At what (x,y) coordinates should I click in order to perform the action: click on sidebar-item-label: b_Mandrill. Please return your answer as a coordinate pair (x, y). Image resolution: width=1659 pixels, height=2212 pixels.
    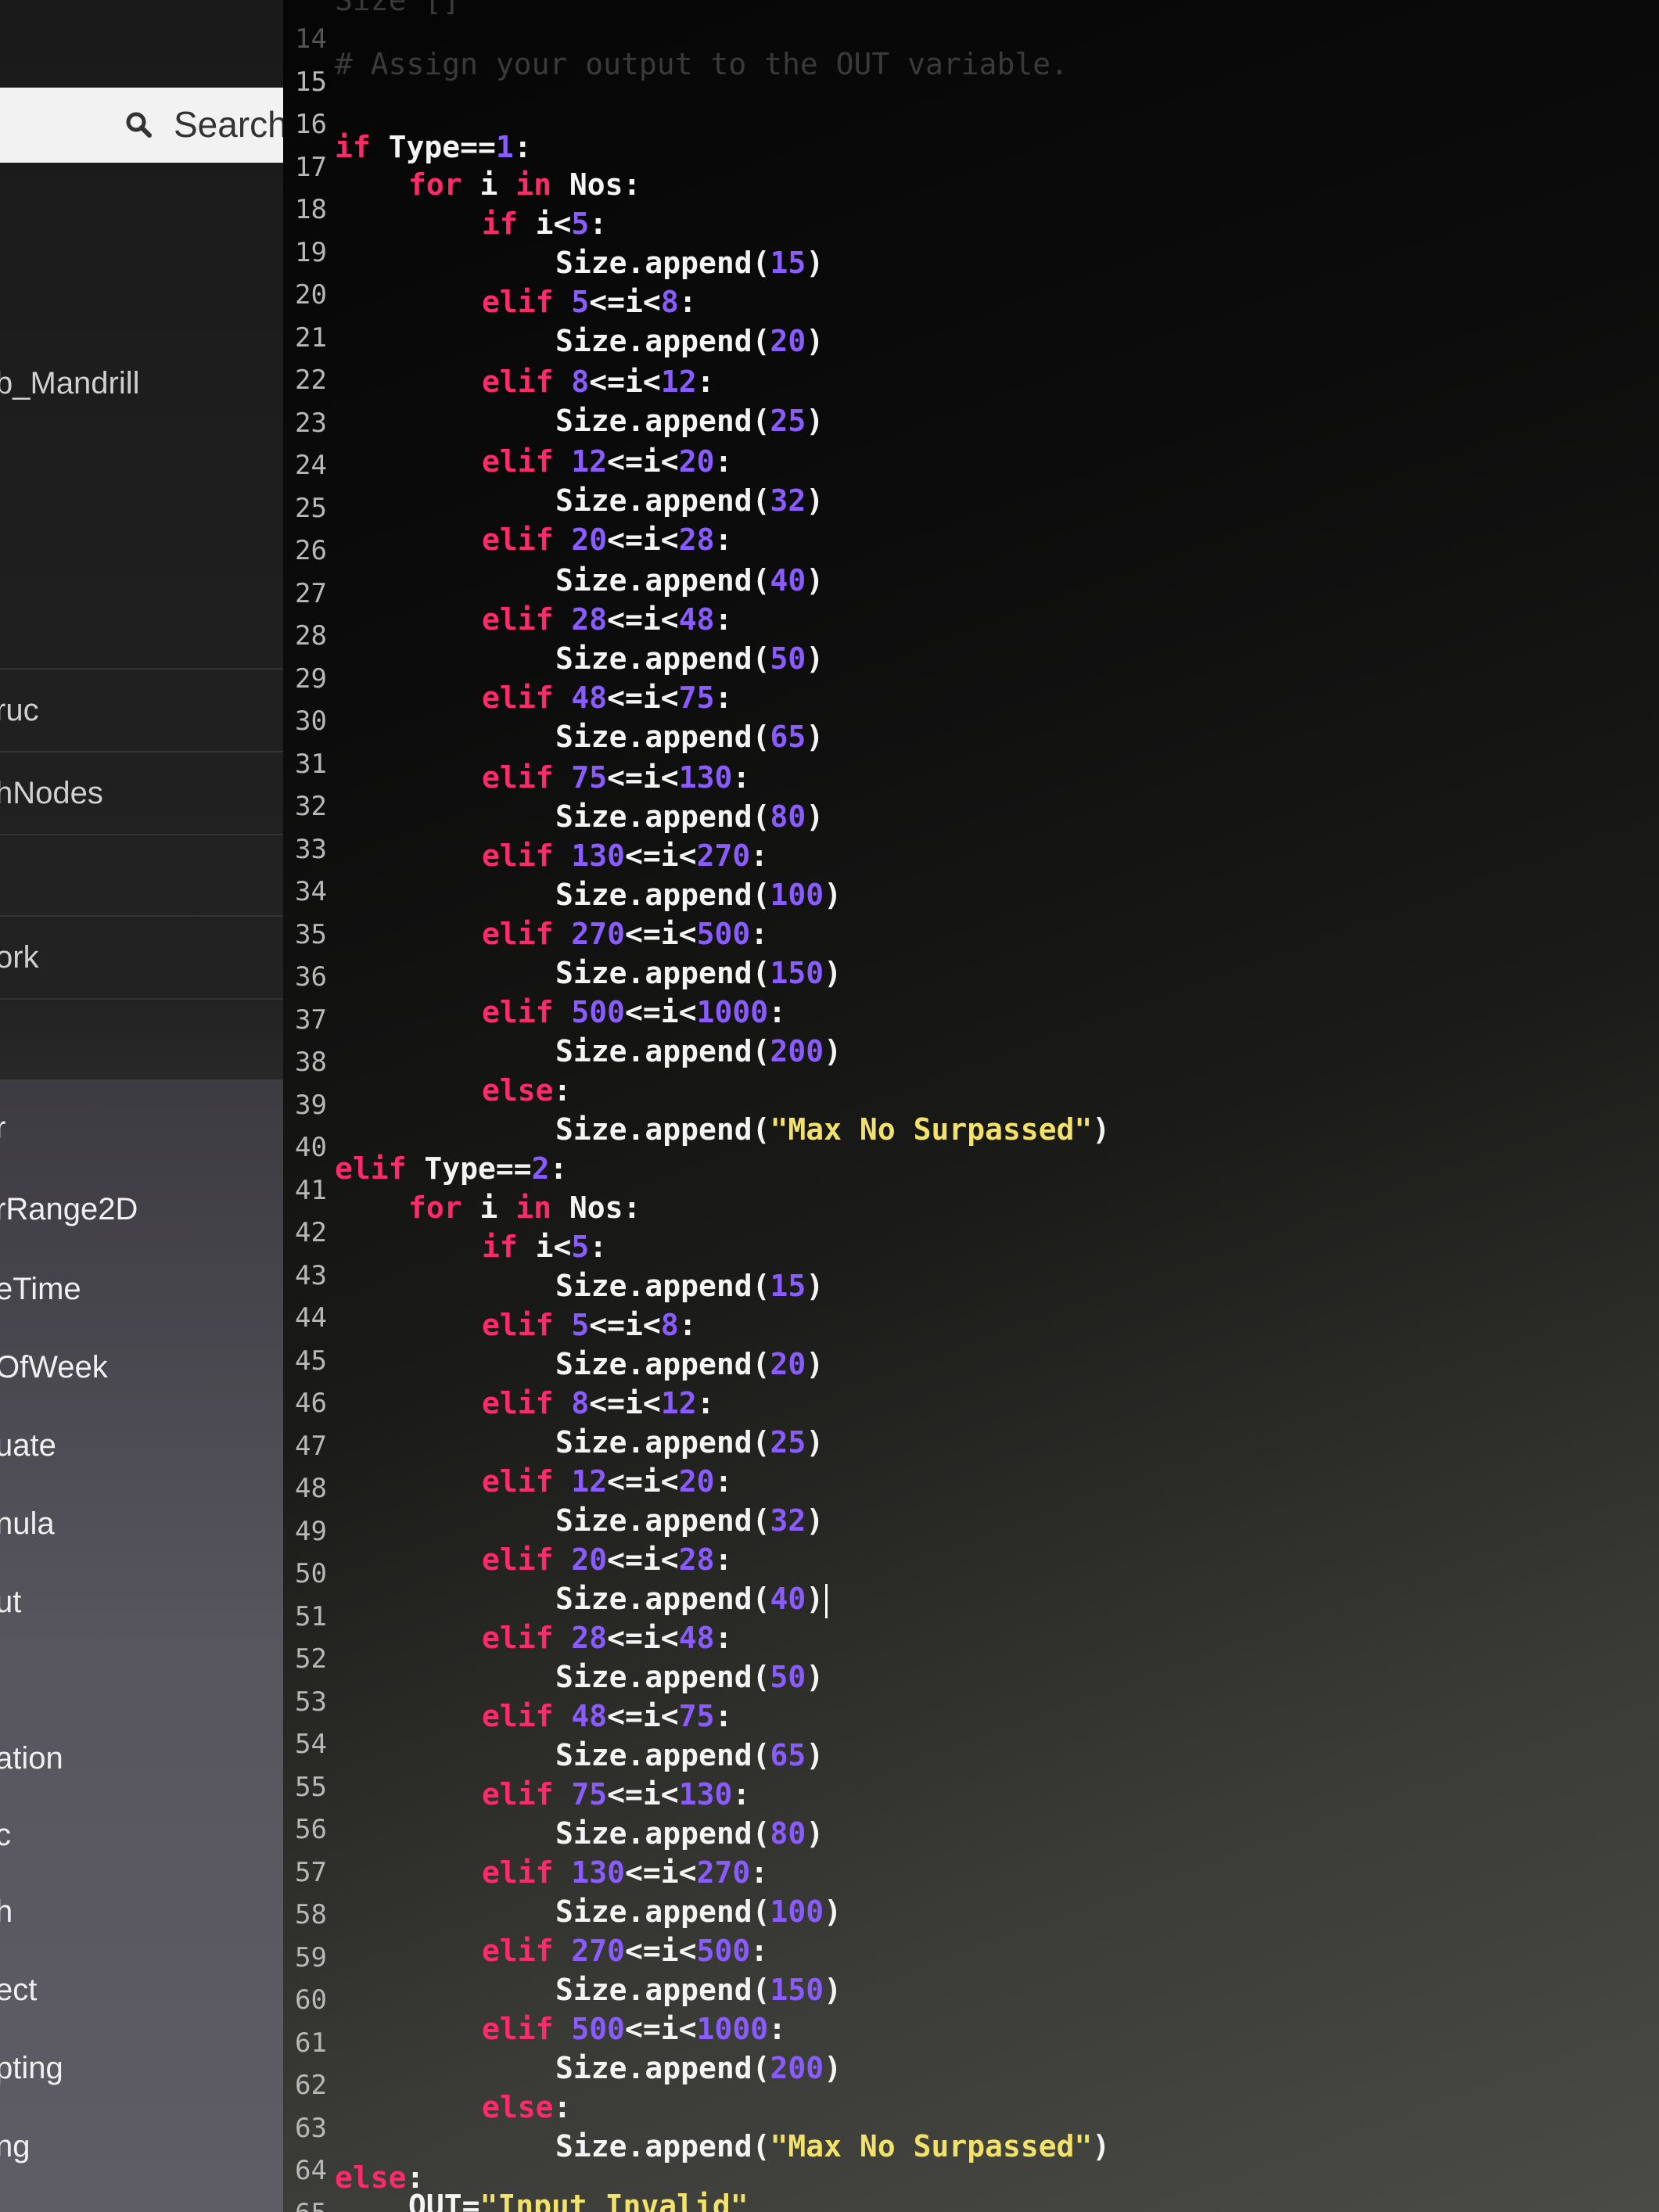
    Looking at the image, I should click on (70, 383).